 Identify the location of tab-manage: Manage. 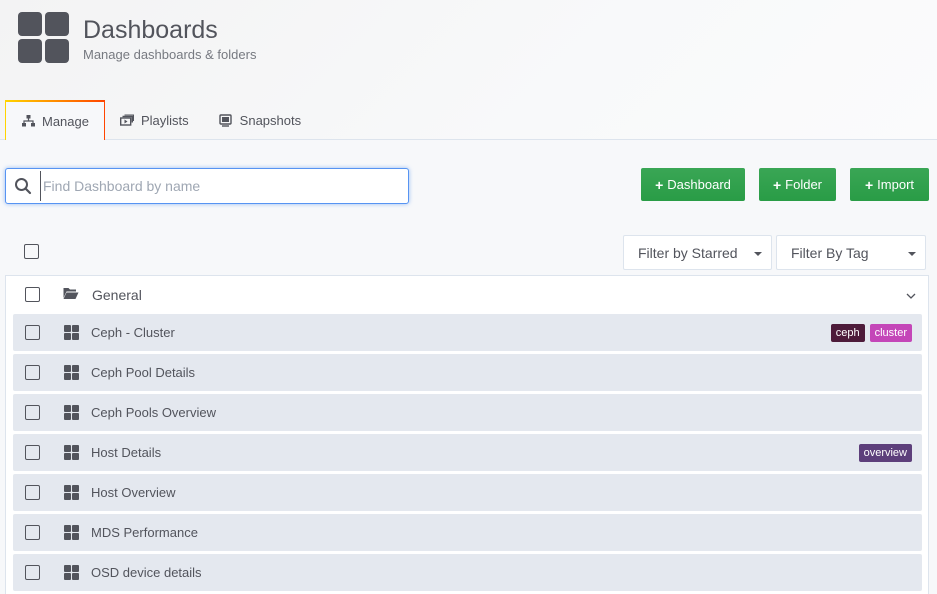
(55, 120).